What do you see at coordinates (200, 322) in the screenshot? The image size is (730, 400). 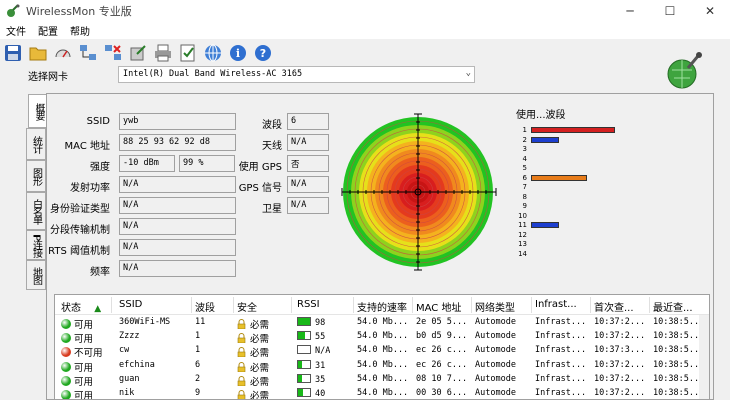 I see `cell-channel: 11` at bounding box center [200, 322].